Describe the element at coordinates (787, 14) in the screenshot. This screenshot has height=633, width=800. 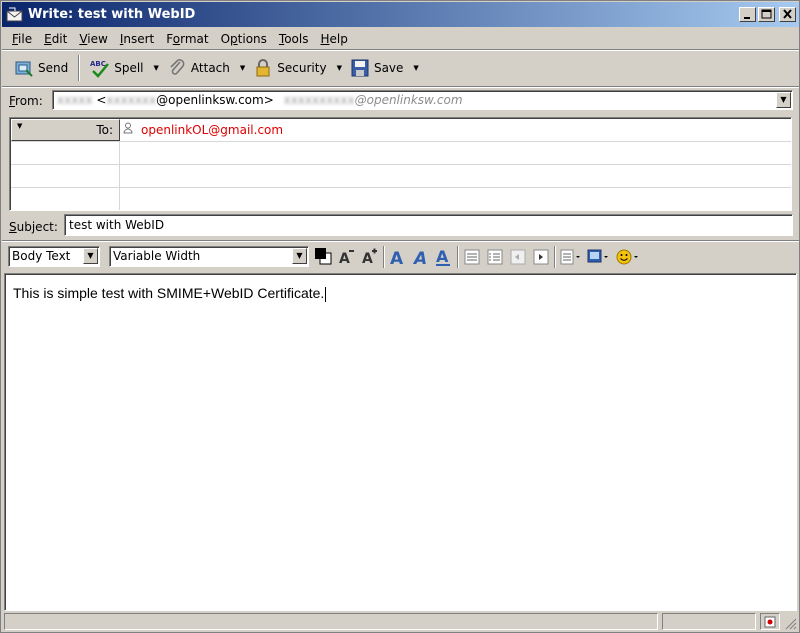
I see `close-button` at that location.